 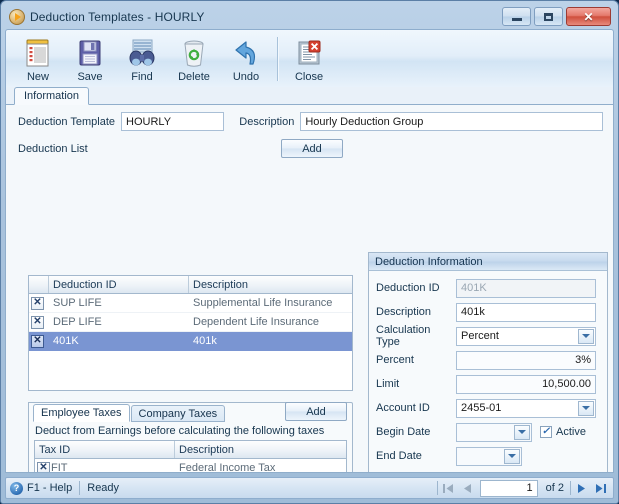 What do you see at coordinates (105, 465) in the screenshot?
I see `tax-row-id: ✕ FIT` at bounding box center [105, 465].